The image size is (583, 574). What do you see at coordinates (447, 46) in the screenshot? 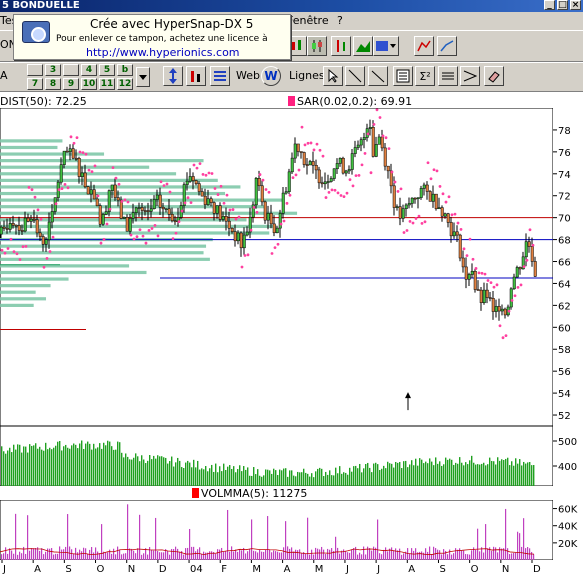
I see `trend-tool-icon` at bounding box center [447, 46].